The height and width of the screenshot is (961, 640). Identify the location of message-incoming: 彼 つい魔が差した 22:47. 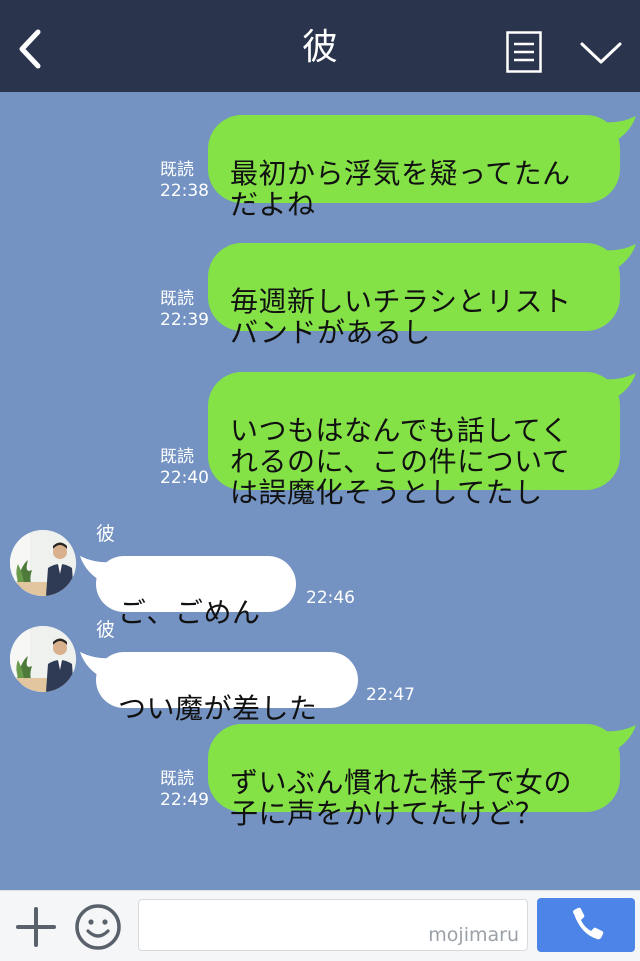
(320, 671).